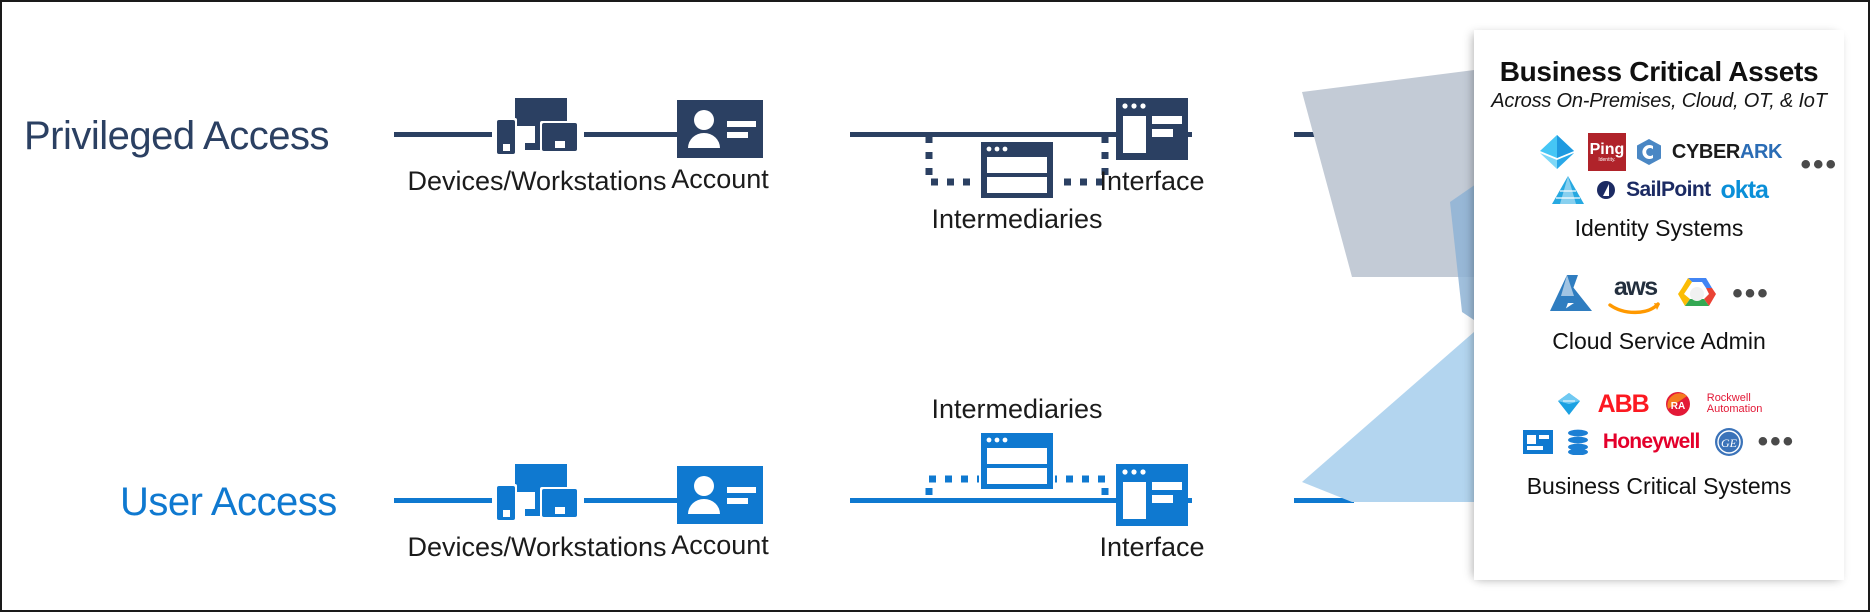 The height and width of the screenshot is (612, 1870). Describe the element at coordinates (1659, 228) in the screenshot. I see `asset-group-caption: Identity Systems` at that location.